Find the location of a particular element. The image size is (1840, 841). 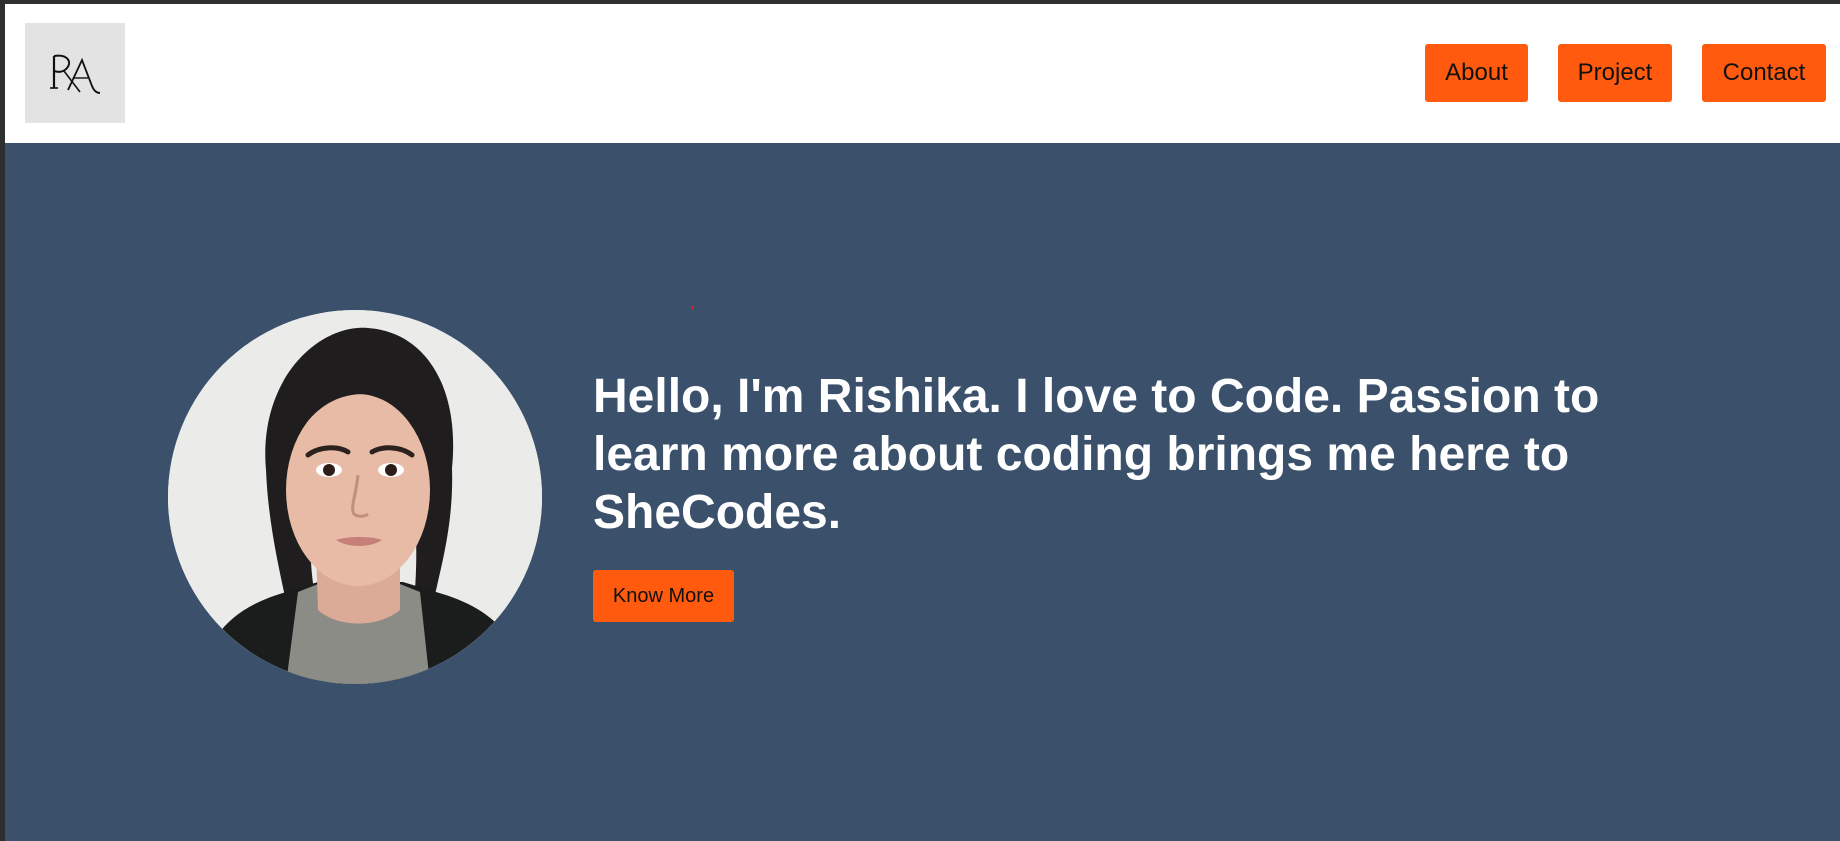

monogram-logo-icon is located at coordinates (75, 74).